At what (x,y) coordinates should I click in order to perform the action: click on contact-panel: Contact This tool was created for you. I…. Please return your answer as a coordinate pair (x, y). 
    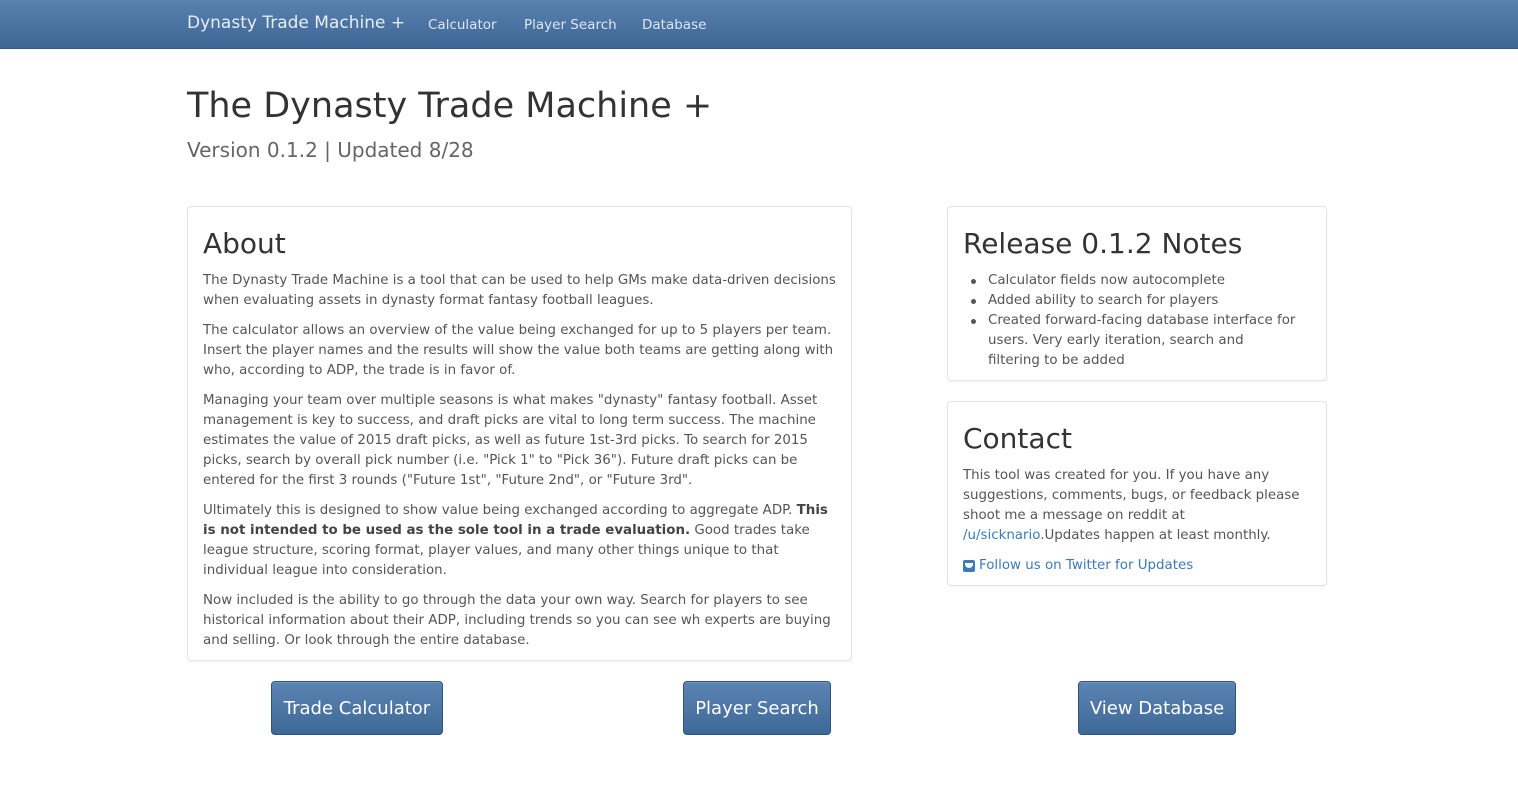
    Looking at the image, I should click on (1137, 493).